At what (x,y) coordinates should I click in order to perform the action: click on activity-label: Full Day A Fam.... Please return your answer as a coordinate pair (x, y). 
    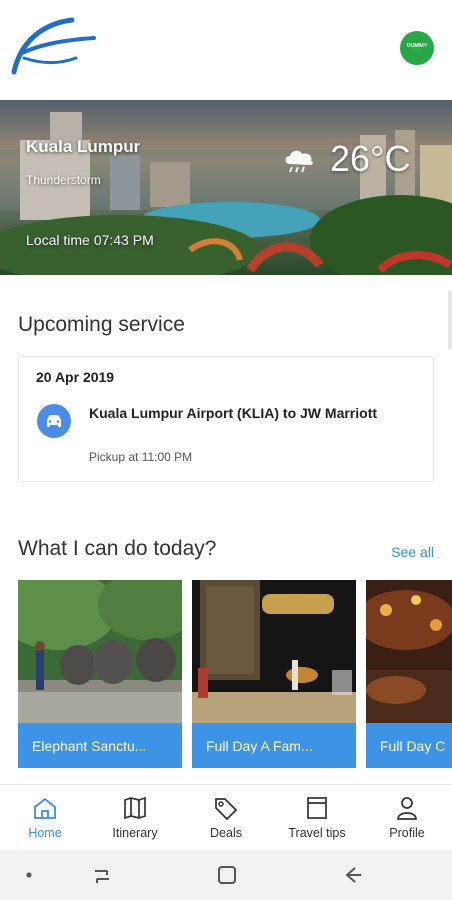
    Looking at the image, I should click on (274, 745).